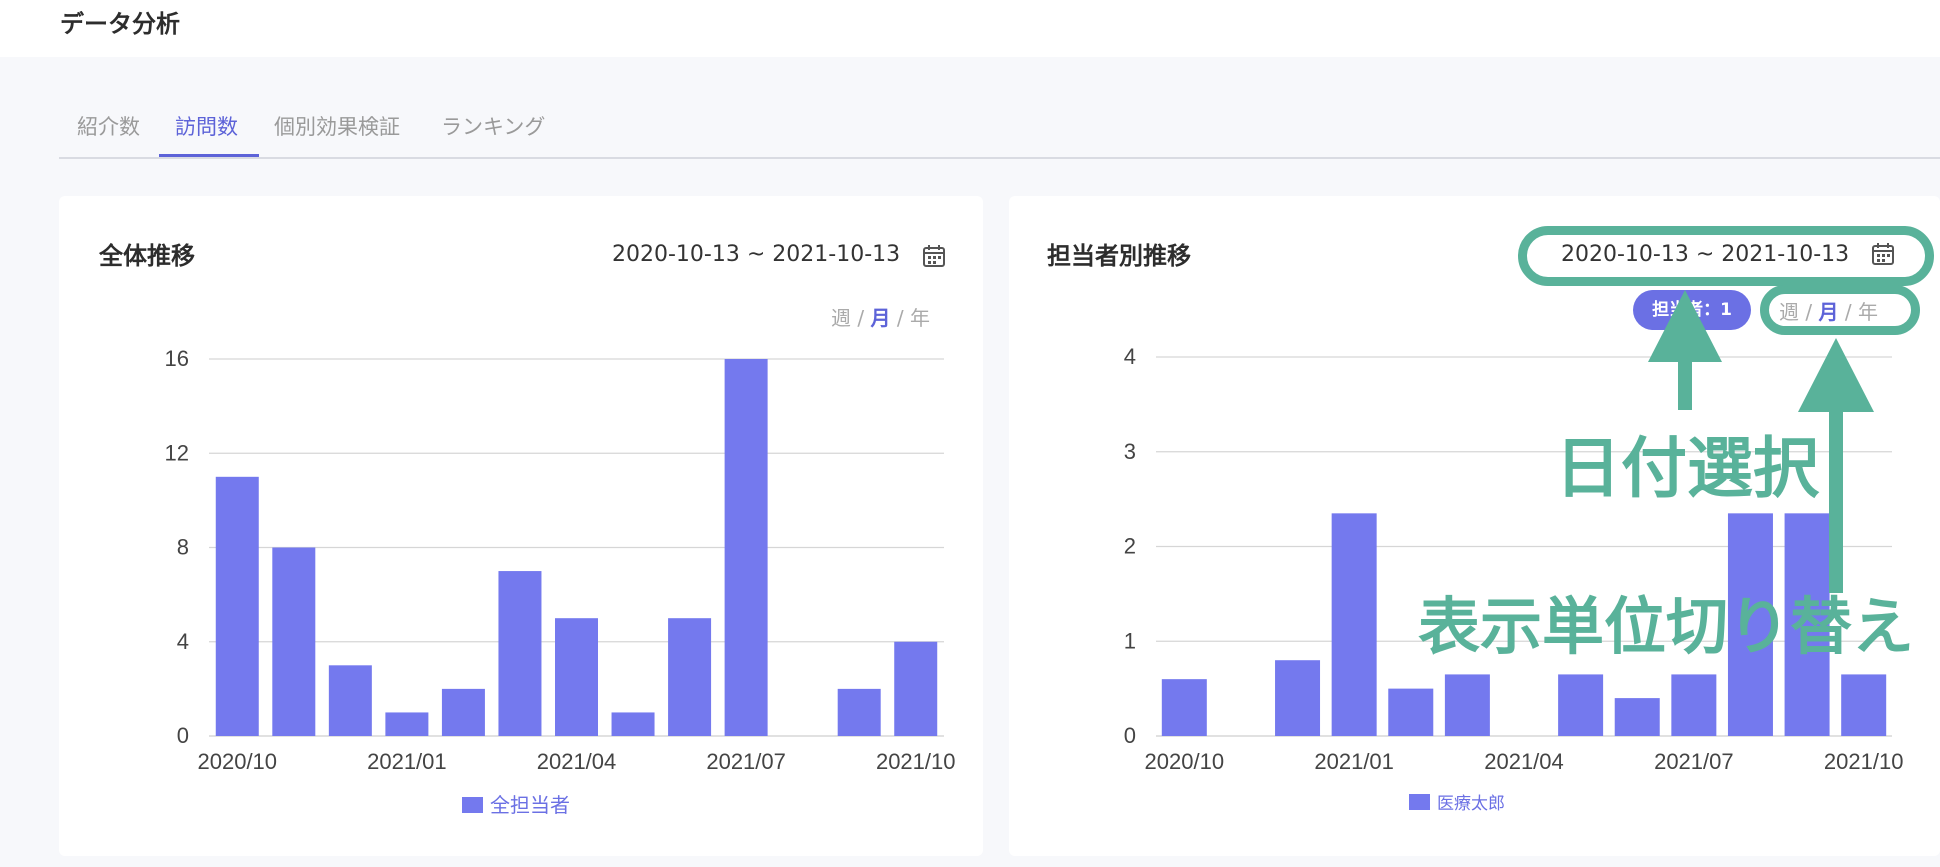 This screenshot has width=1940, height=867. Describe the element at coordinates (1666, 626) in the screenshot. I see `annotation-unit-switch: 表示単位切り替え` at that location.